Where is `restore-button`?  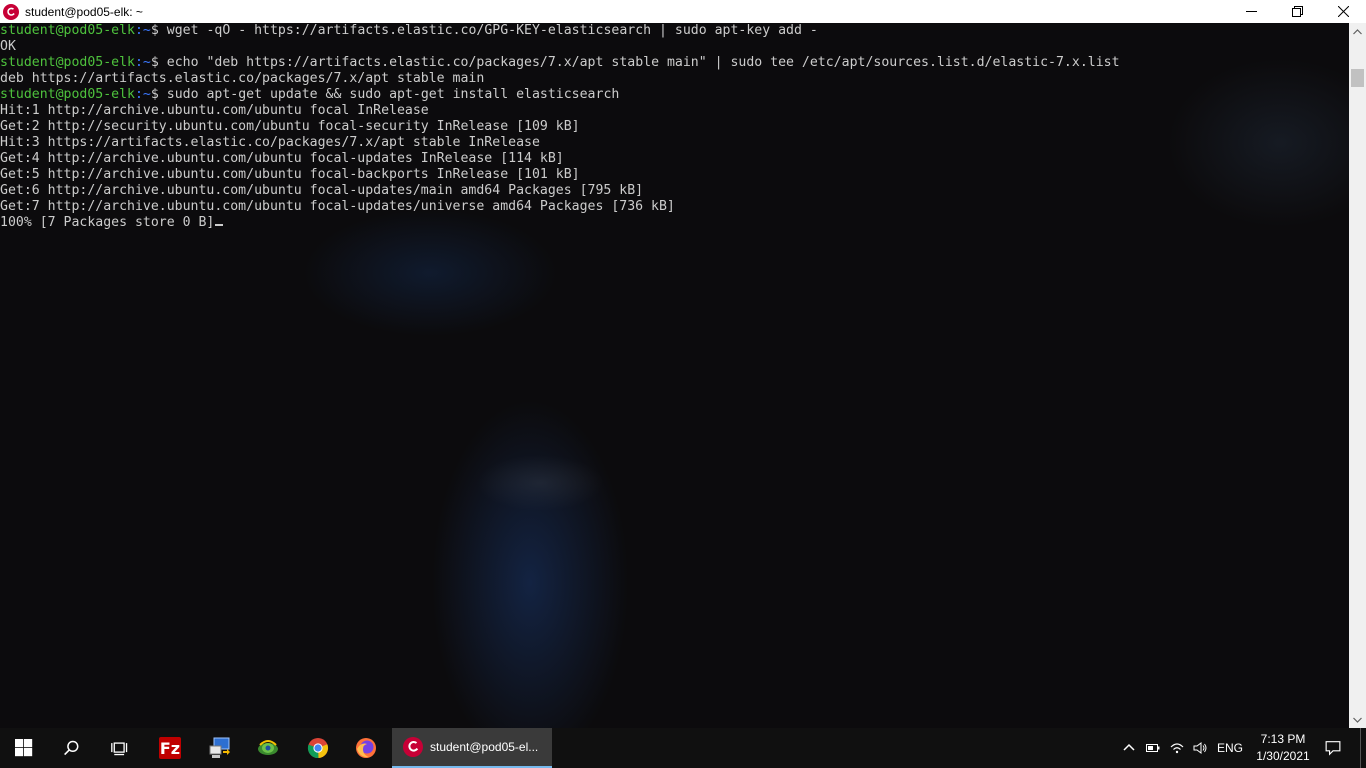
restore-button is located at coordinates (1297, 11).